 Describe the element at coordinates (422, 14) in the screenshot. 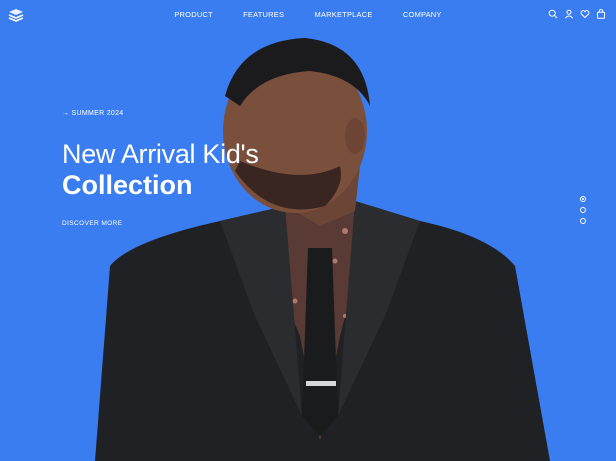

I see `nav-item-company: COMPANY` at that location.